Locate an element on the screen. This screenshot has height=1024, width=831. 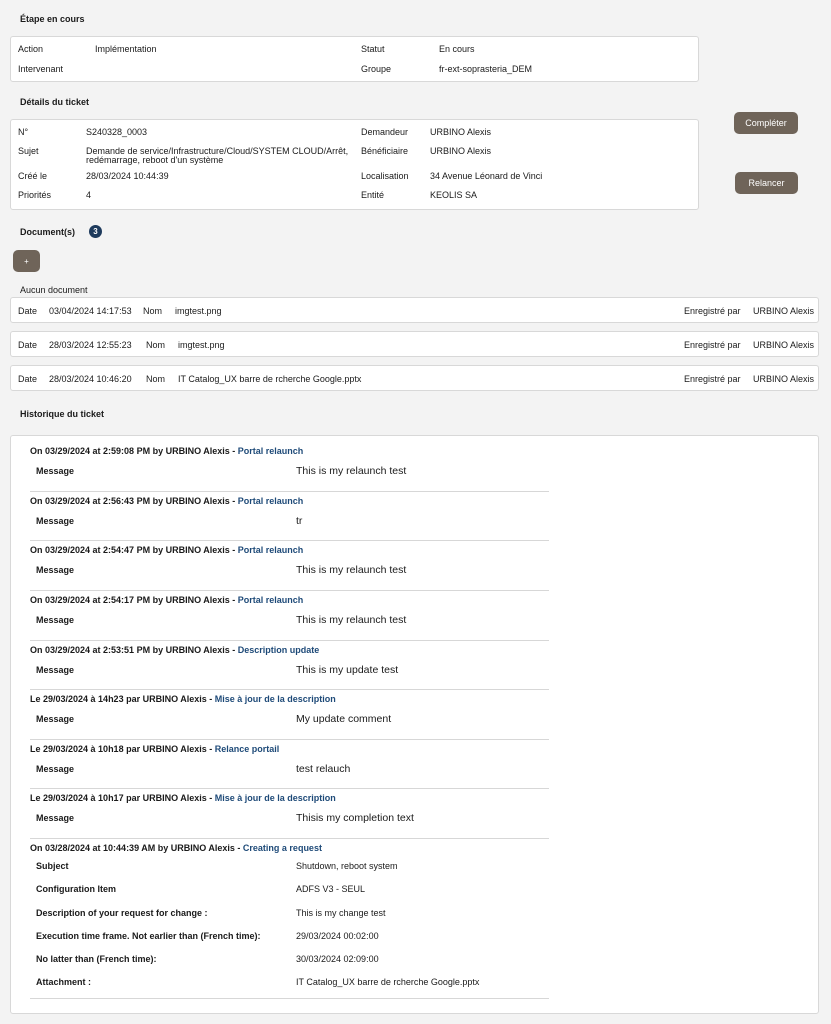
documents-count-badge: 3 is located at coordinates (95, 231).